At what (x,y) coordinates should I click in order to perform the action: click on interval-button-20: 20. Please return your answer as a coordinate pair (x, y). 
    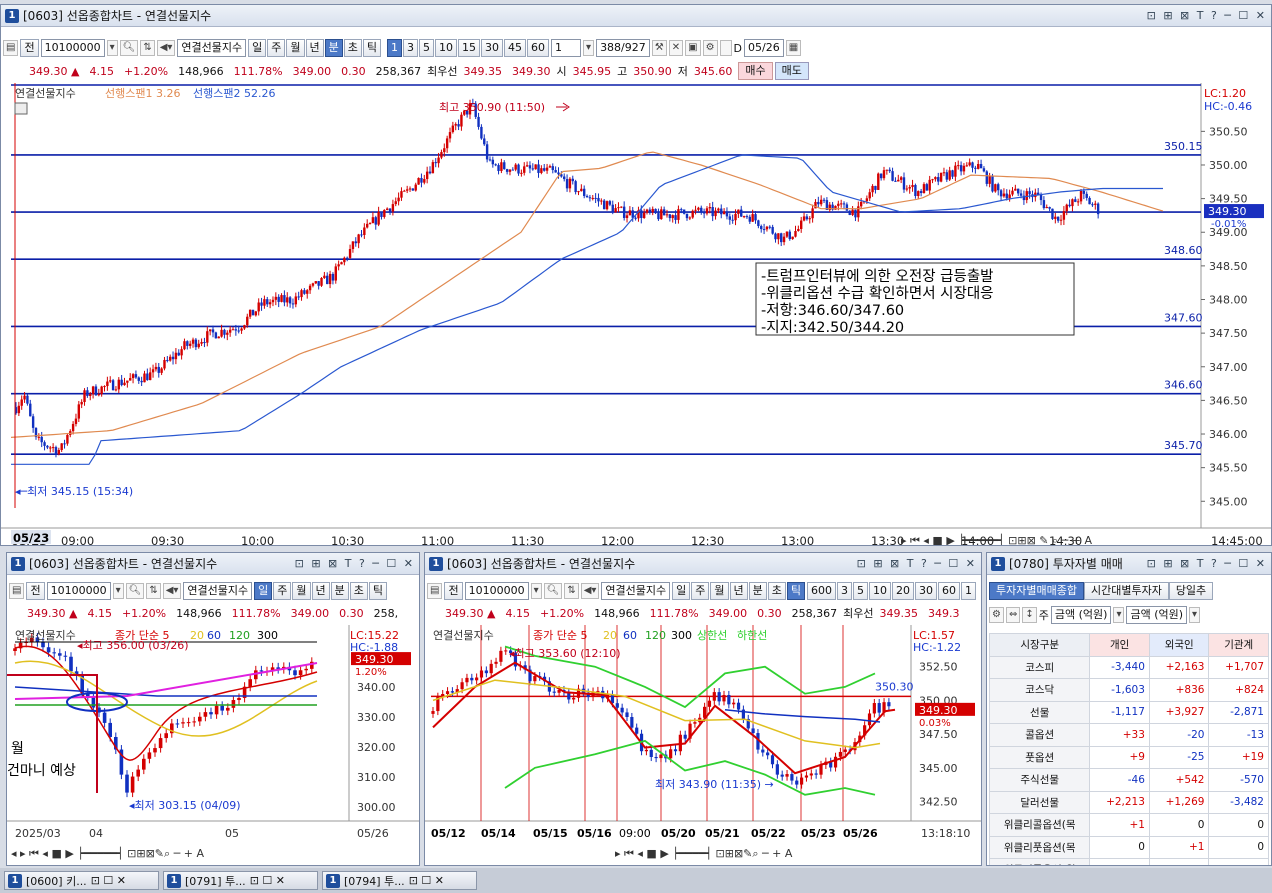
    Looking at the image, I should click on (903, 591).